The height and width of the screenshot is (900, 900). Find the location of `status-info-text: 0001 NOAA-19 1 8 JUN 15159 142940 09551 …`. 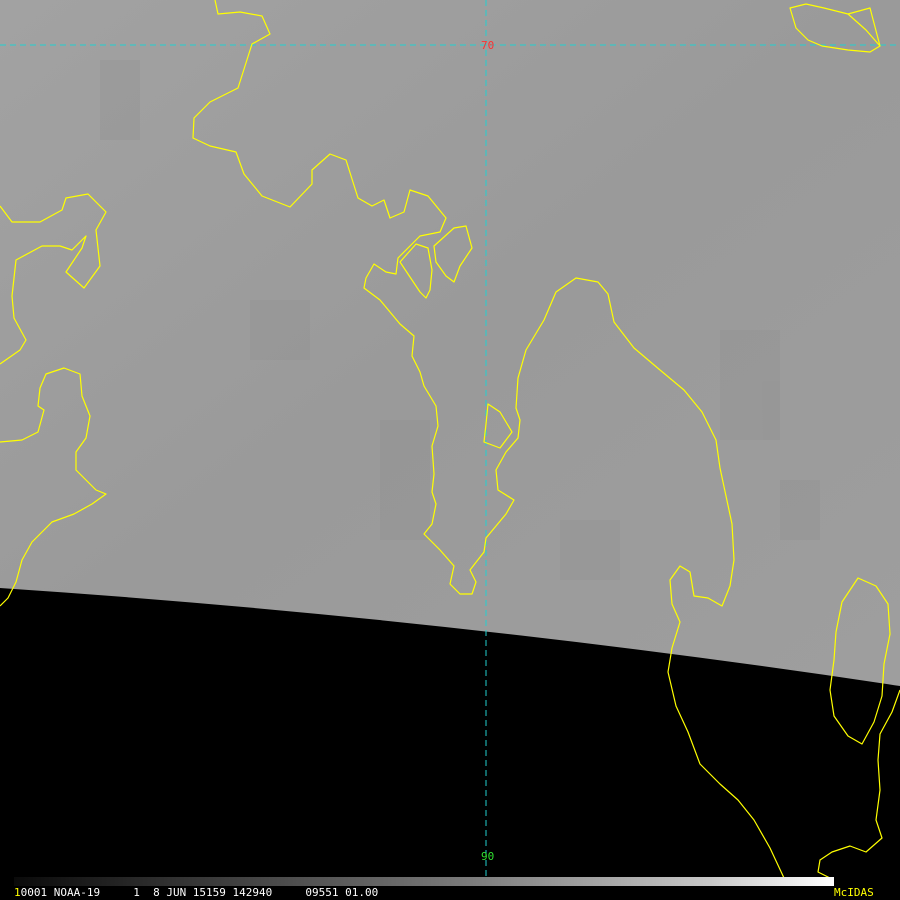

status-info-text: 0001 NOAA-19 1 8 JUN 15159 142940 09551 … is located at coordinates (199, 892).